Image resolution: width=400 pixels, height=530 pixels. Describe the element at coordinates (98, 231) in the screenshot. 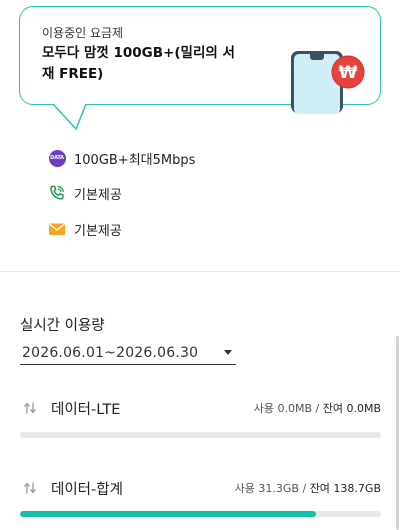

I see `feature-message-label: 기본제공` at that location.